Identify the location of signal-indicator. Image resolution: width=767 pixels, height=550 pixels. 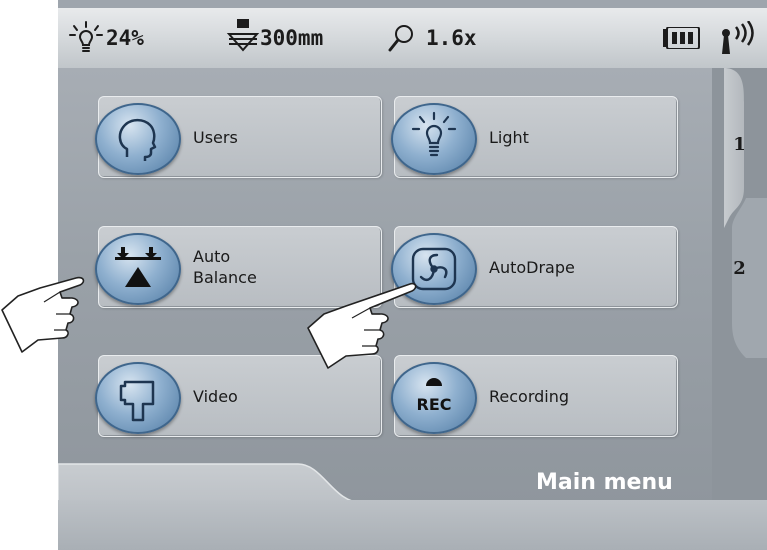
(739, 38).